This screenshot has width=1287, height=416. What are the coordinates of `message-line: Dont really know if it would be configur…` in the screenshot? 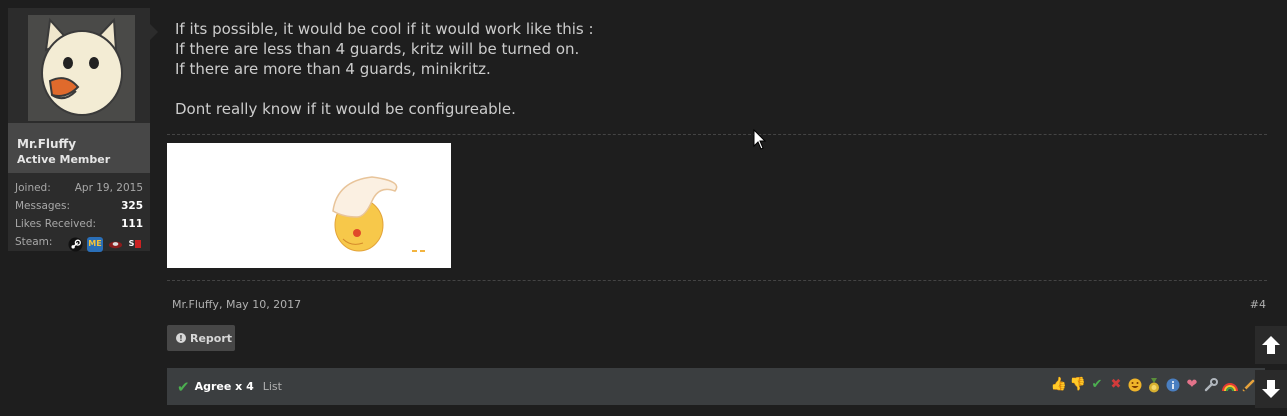 It's located at (345, 109).